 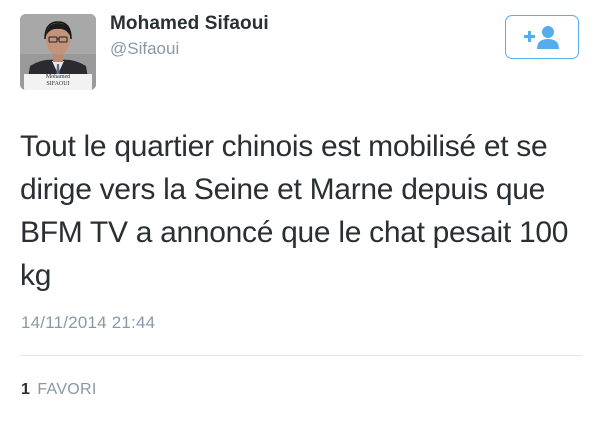 What do you see at coordinates (25, 389) in the screenshot?
I see `favorites-count: 1` at bounding box center [25, 389].